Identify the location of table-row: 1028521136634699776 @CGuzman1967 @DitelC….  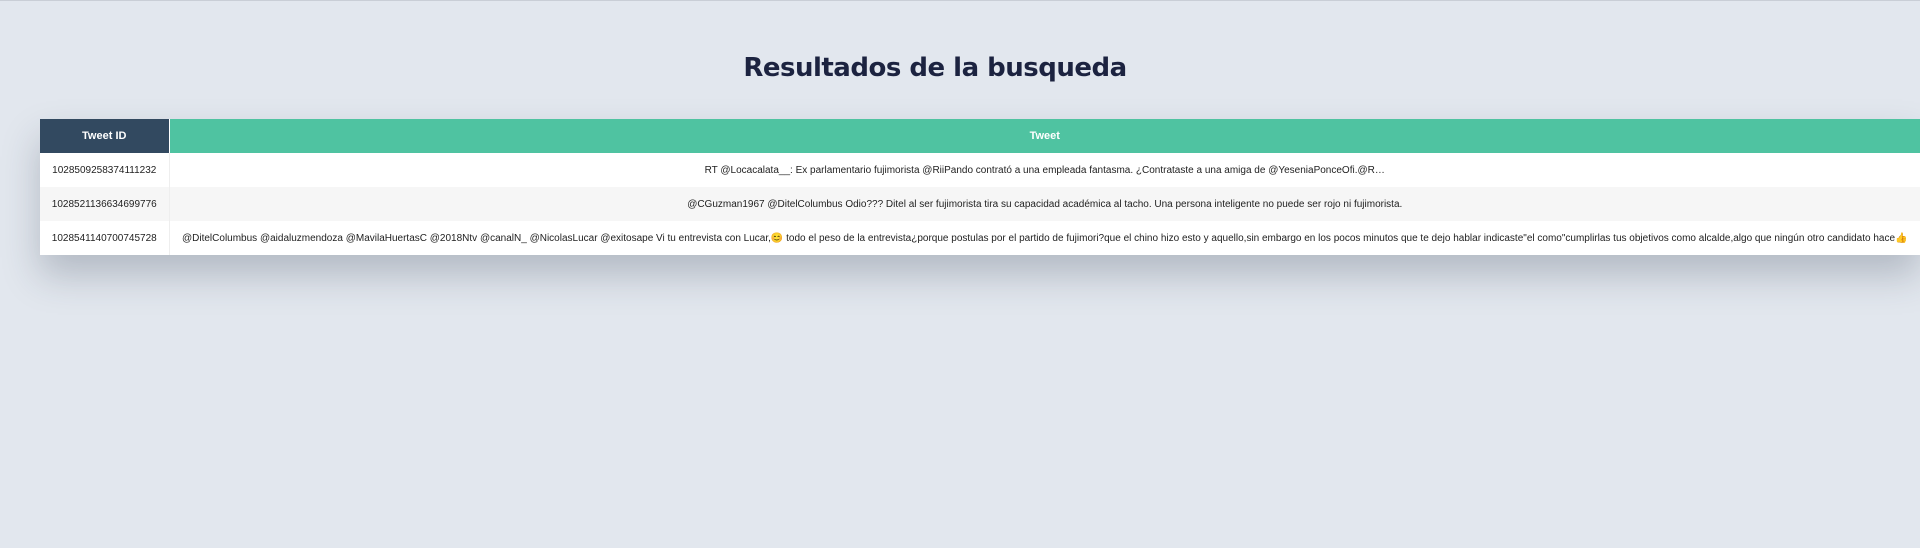
(980, 204).